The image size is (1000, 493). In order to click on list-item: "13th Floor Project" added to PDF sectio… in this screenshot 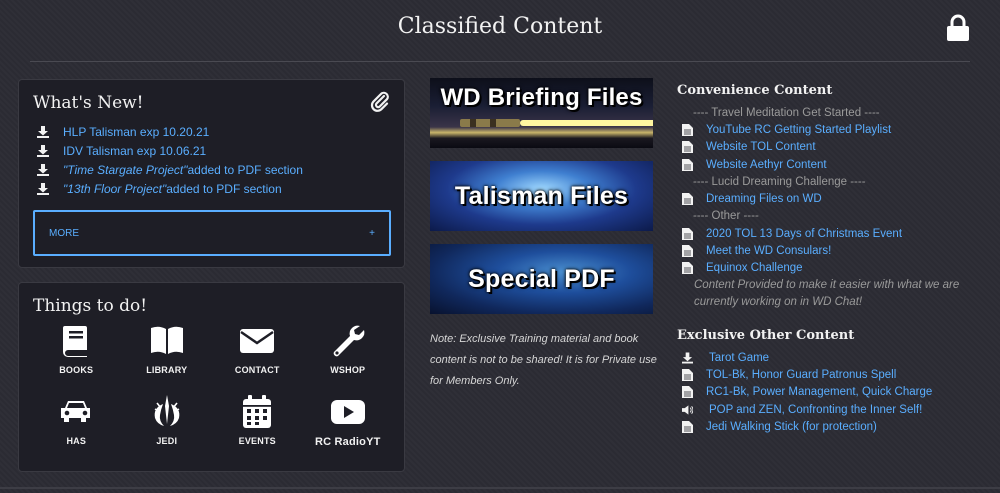, I will do `click(170, 188)`.